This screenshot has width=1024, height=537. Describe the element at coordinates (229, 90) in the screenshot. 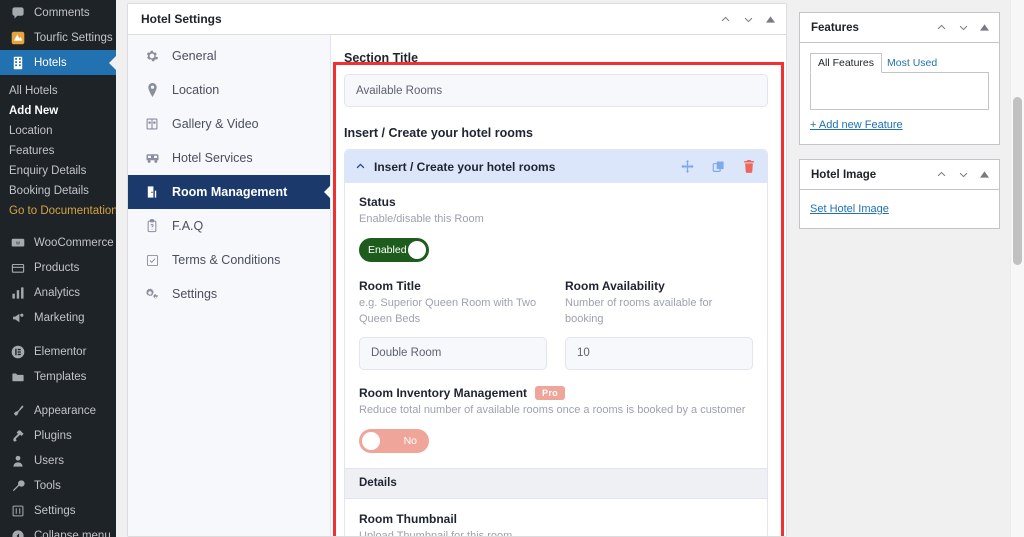

I see `tab-location: Location` at that location.